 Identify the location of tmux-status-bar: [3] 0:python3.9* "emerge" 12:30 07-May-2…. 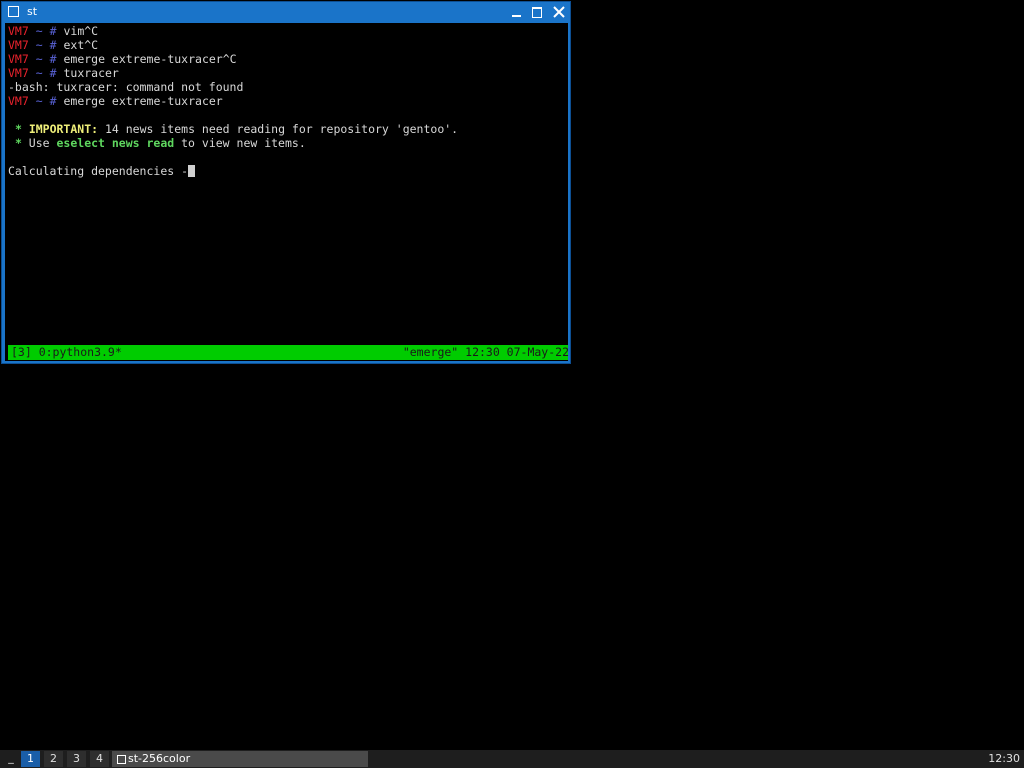
(288, 352).